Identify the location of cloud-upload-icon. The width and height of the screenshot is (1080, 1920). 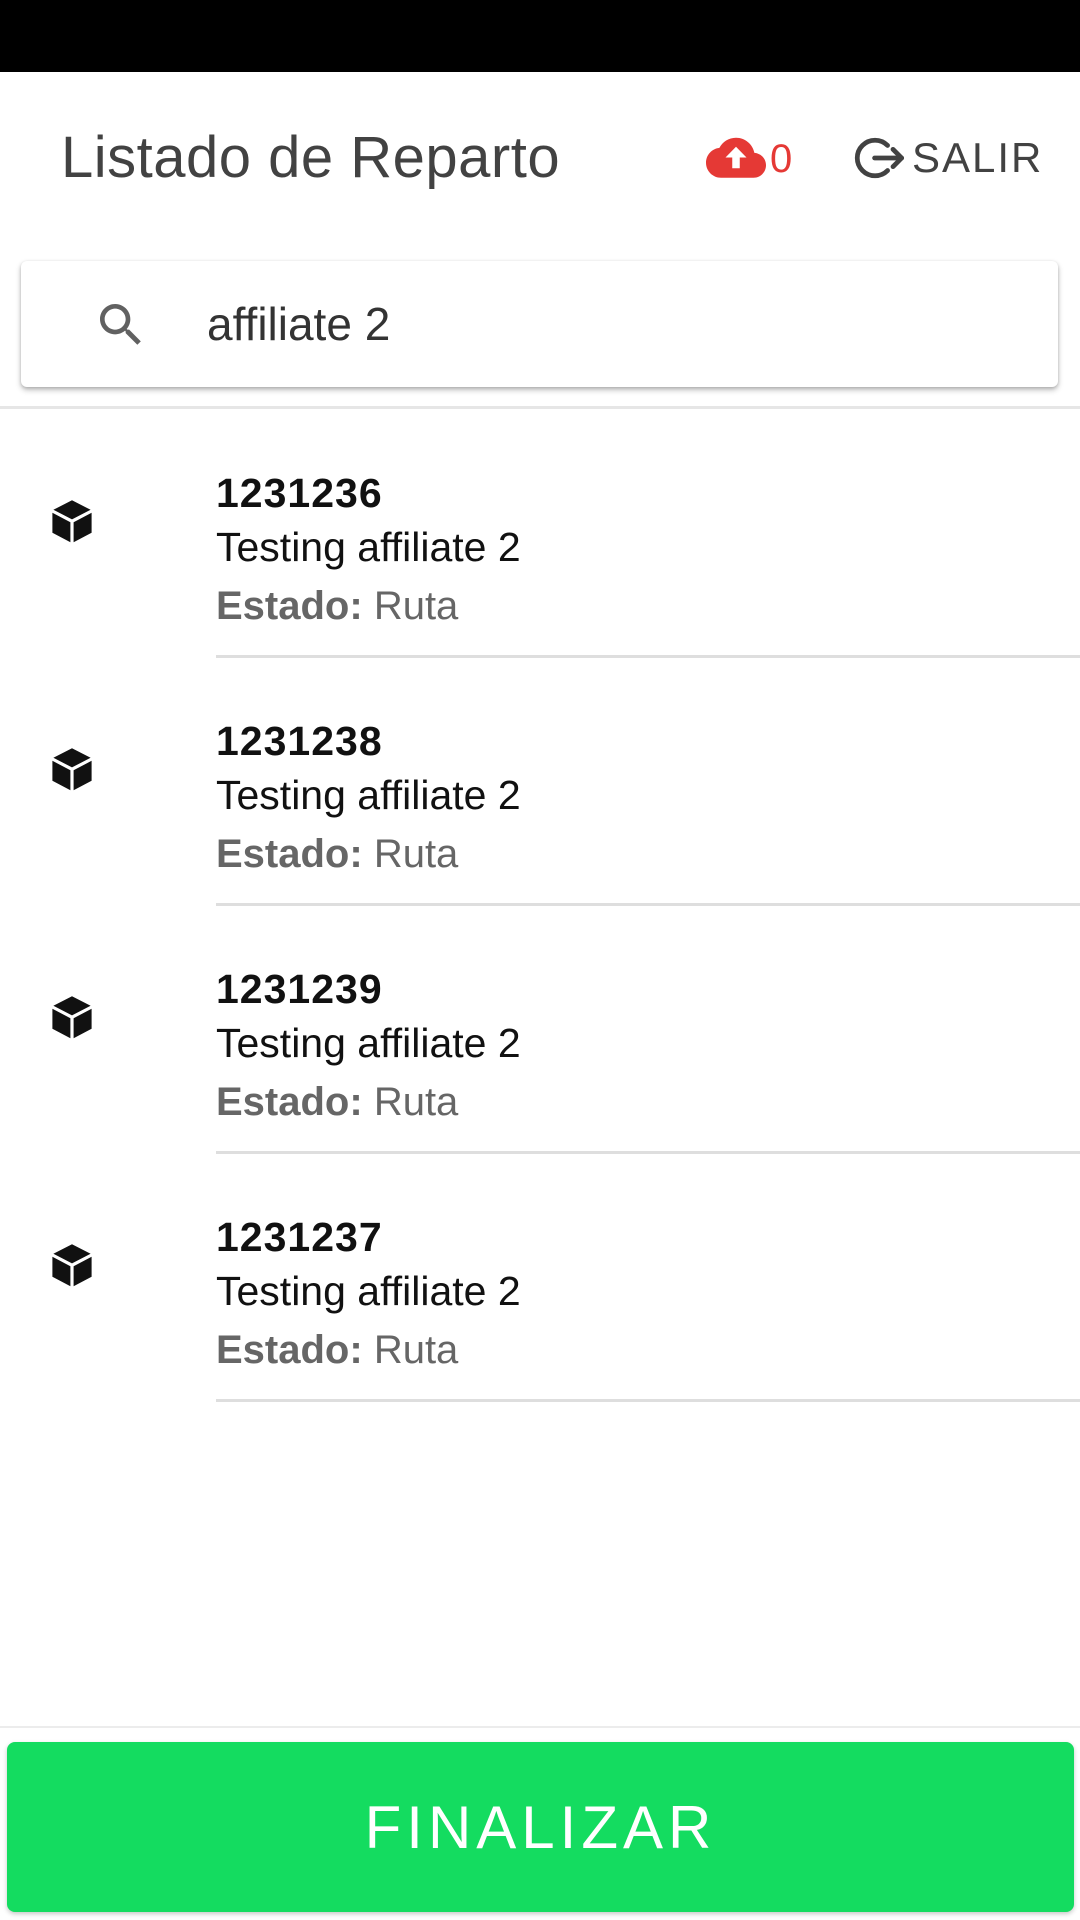
(736, 157).